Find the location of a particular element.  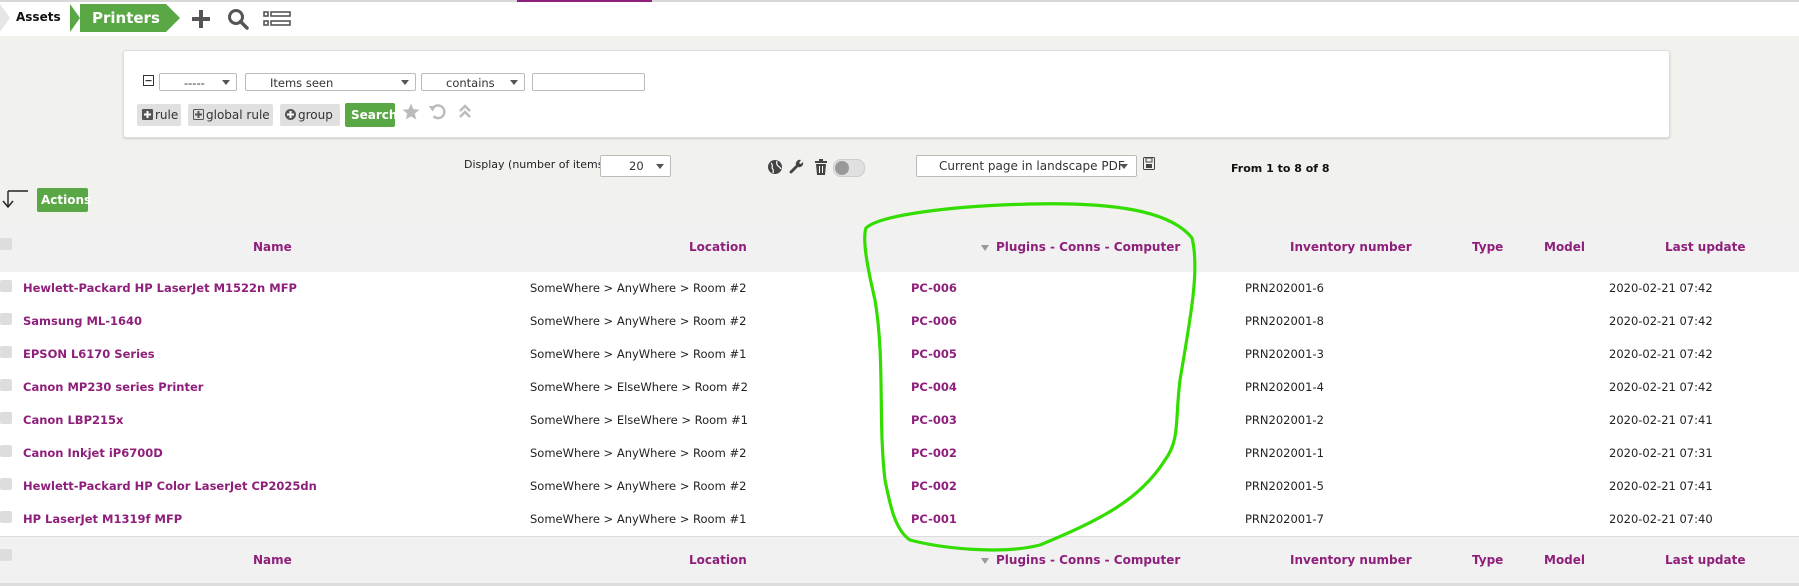

plus-square-outline-icon is located at coordinates (198, 114).